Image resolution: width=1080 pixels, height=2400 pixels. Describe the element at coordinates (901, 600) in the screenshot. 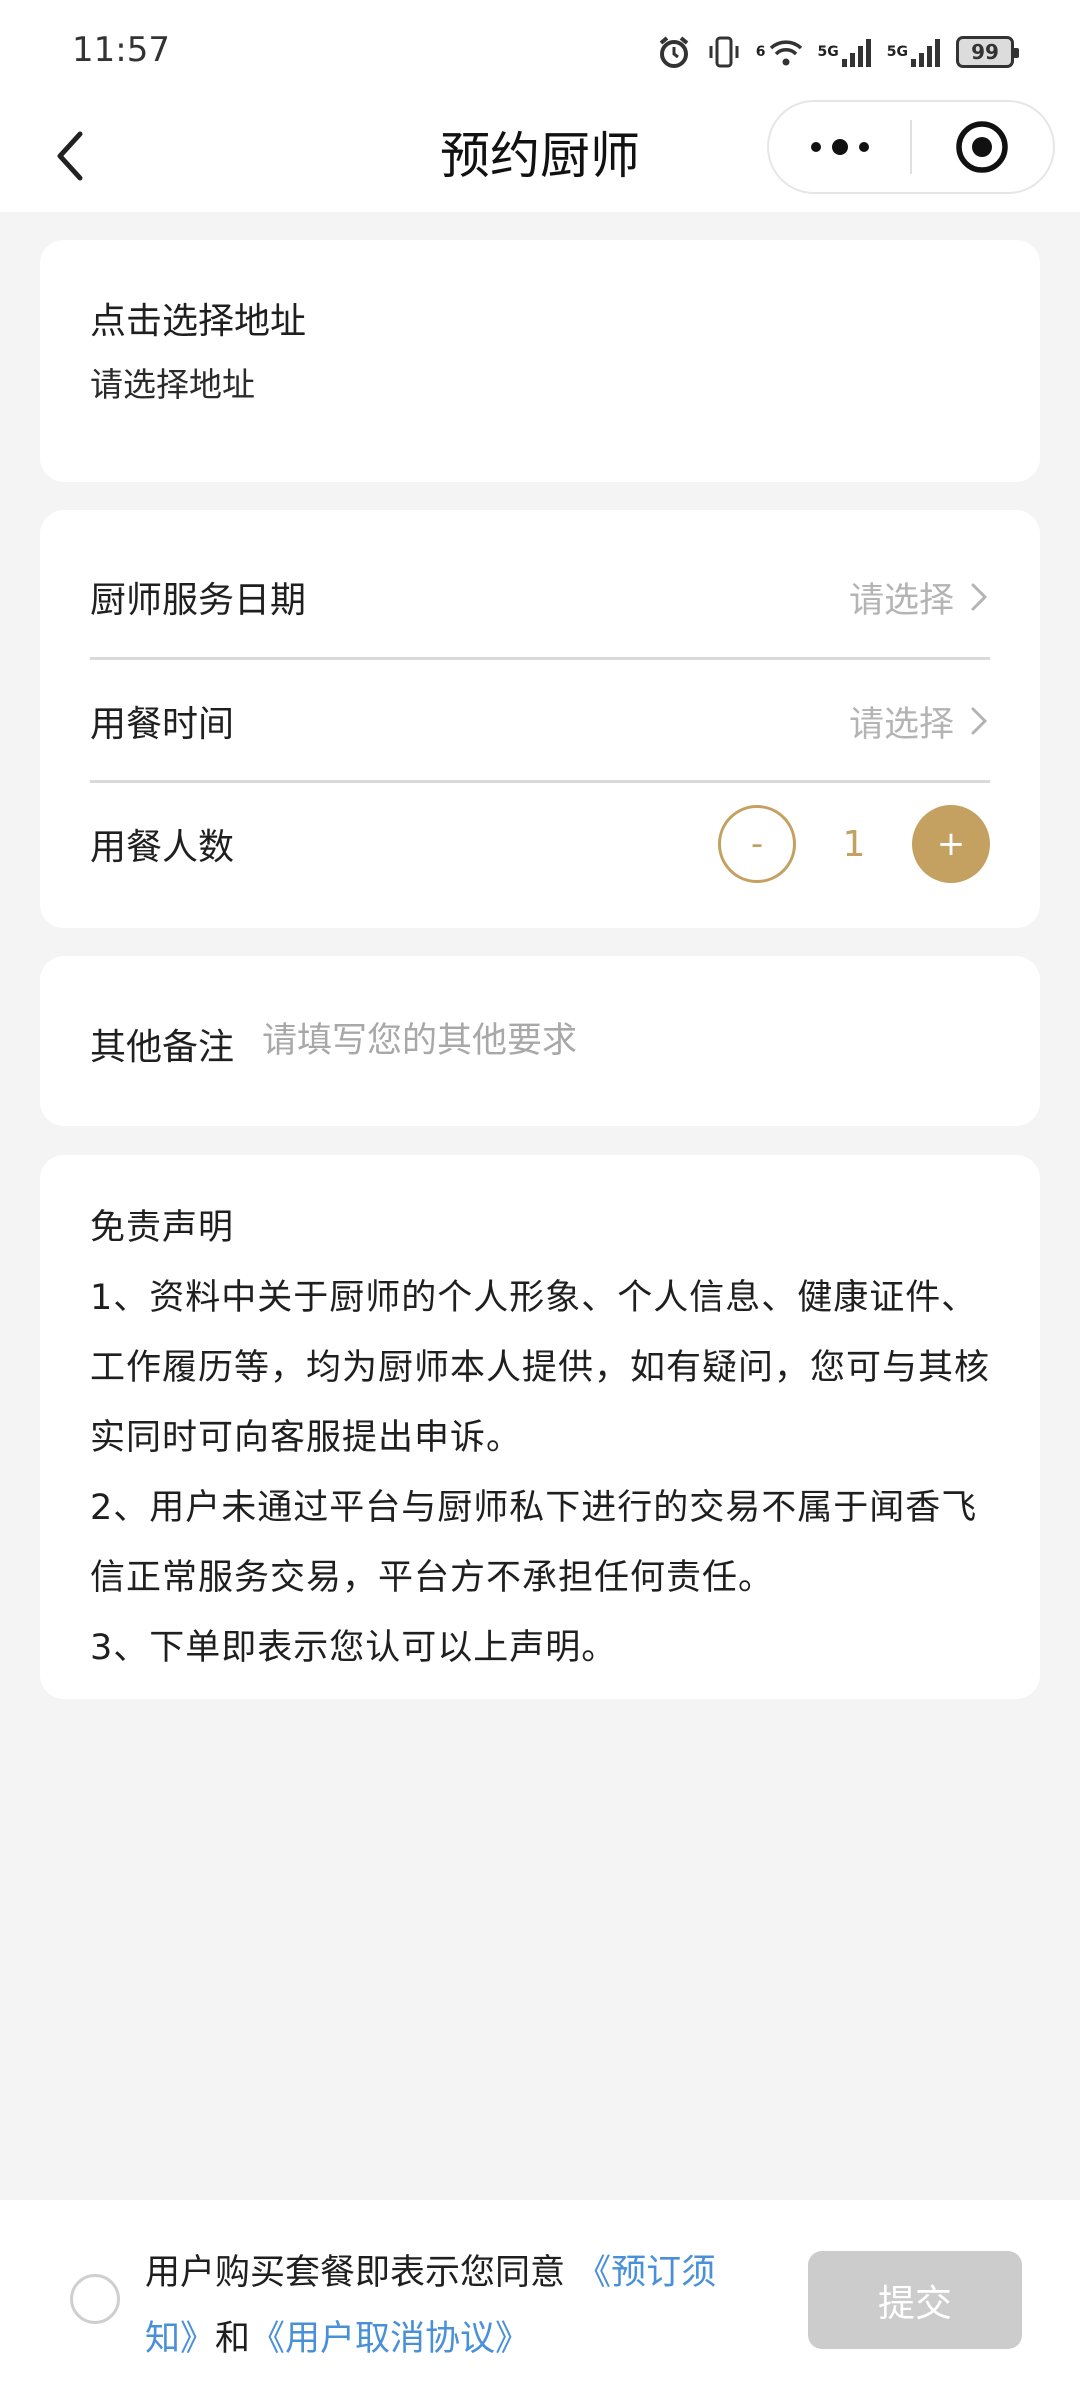

I see `service-date-value: 请选择` at that location.